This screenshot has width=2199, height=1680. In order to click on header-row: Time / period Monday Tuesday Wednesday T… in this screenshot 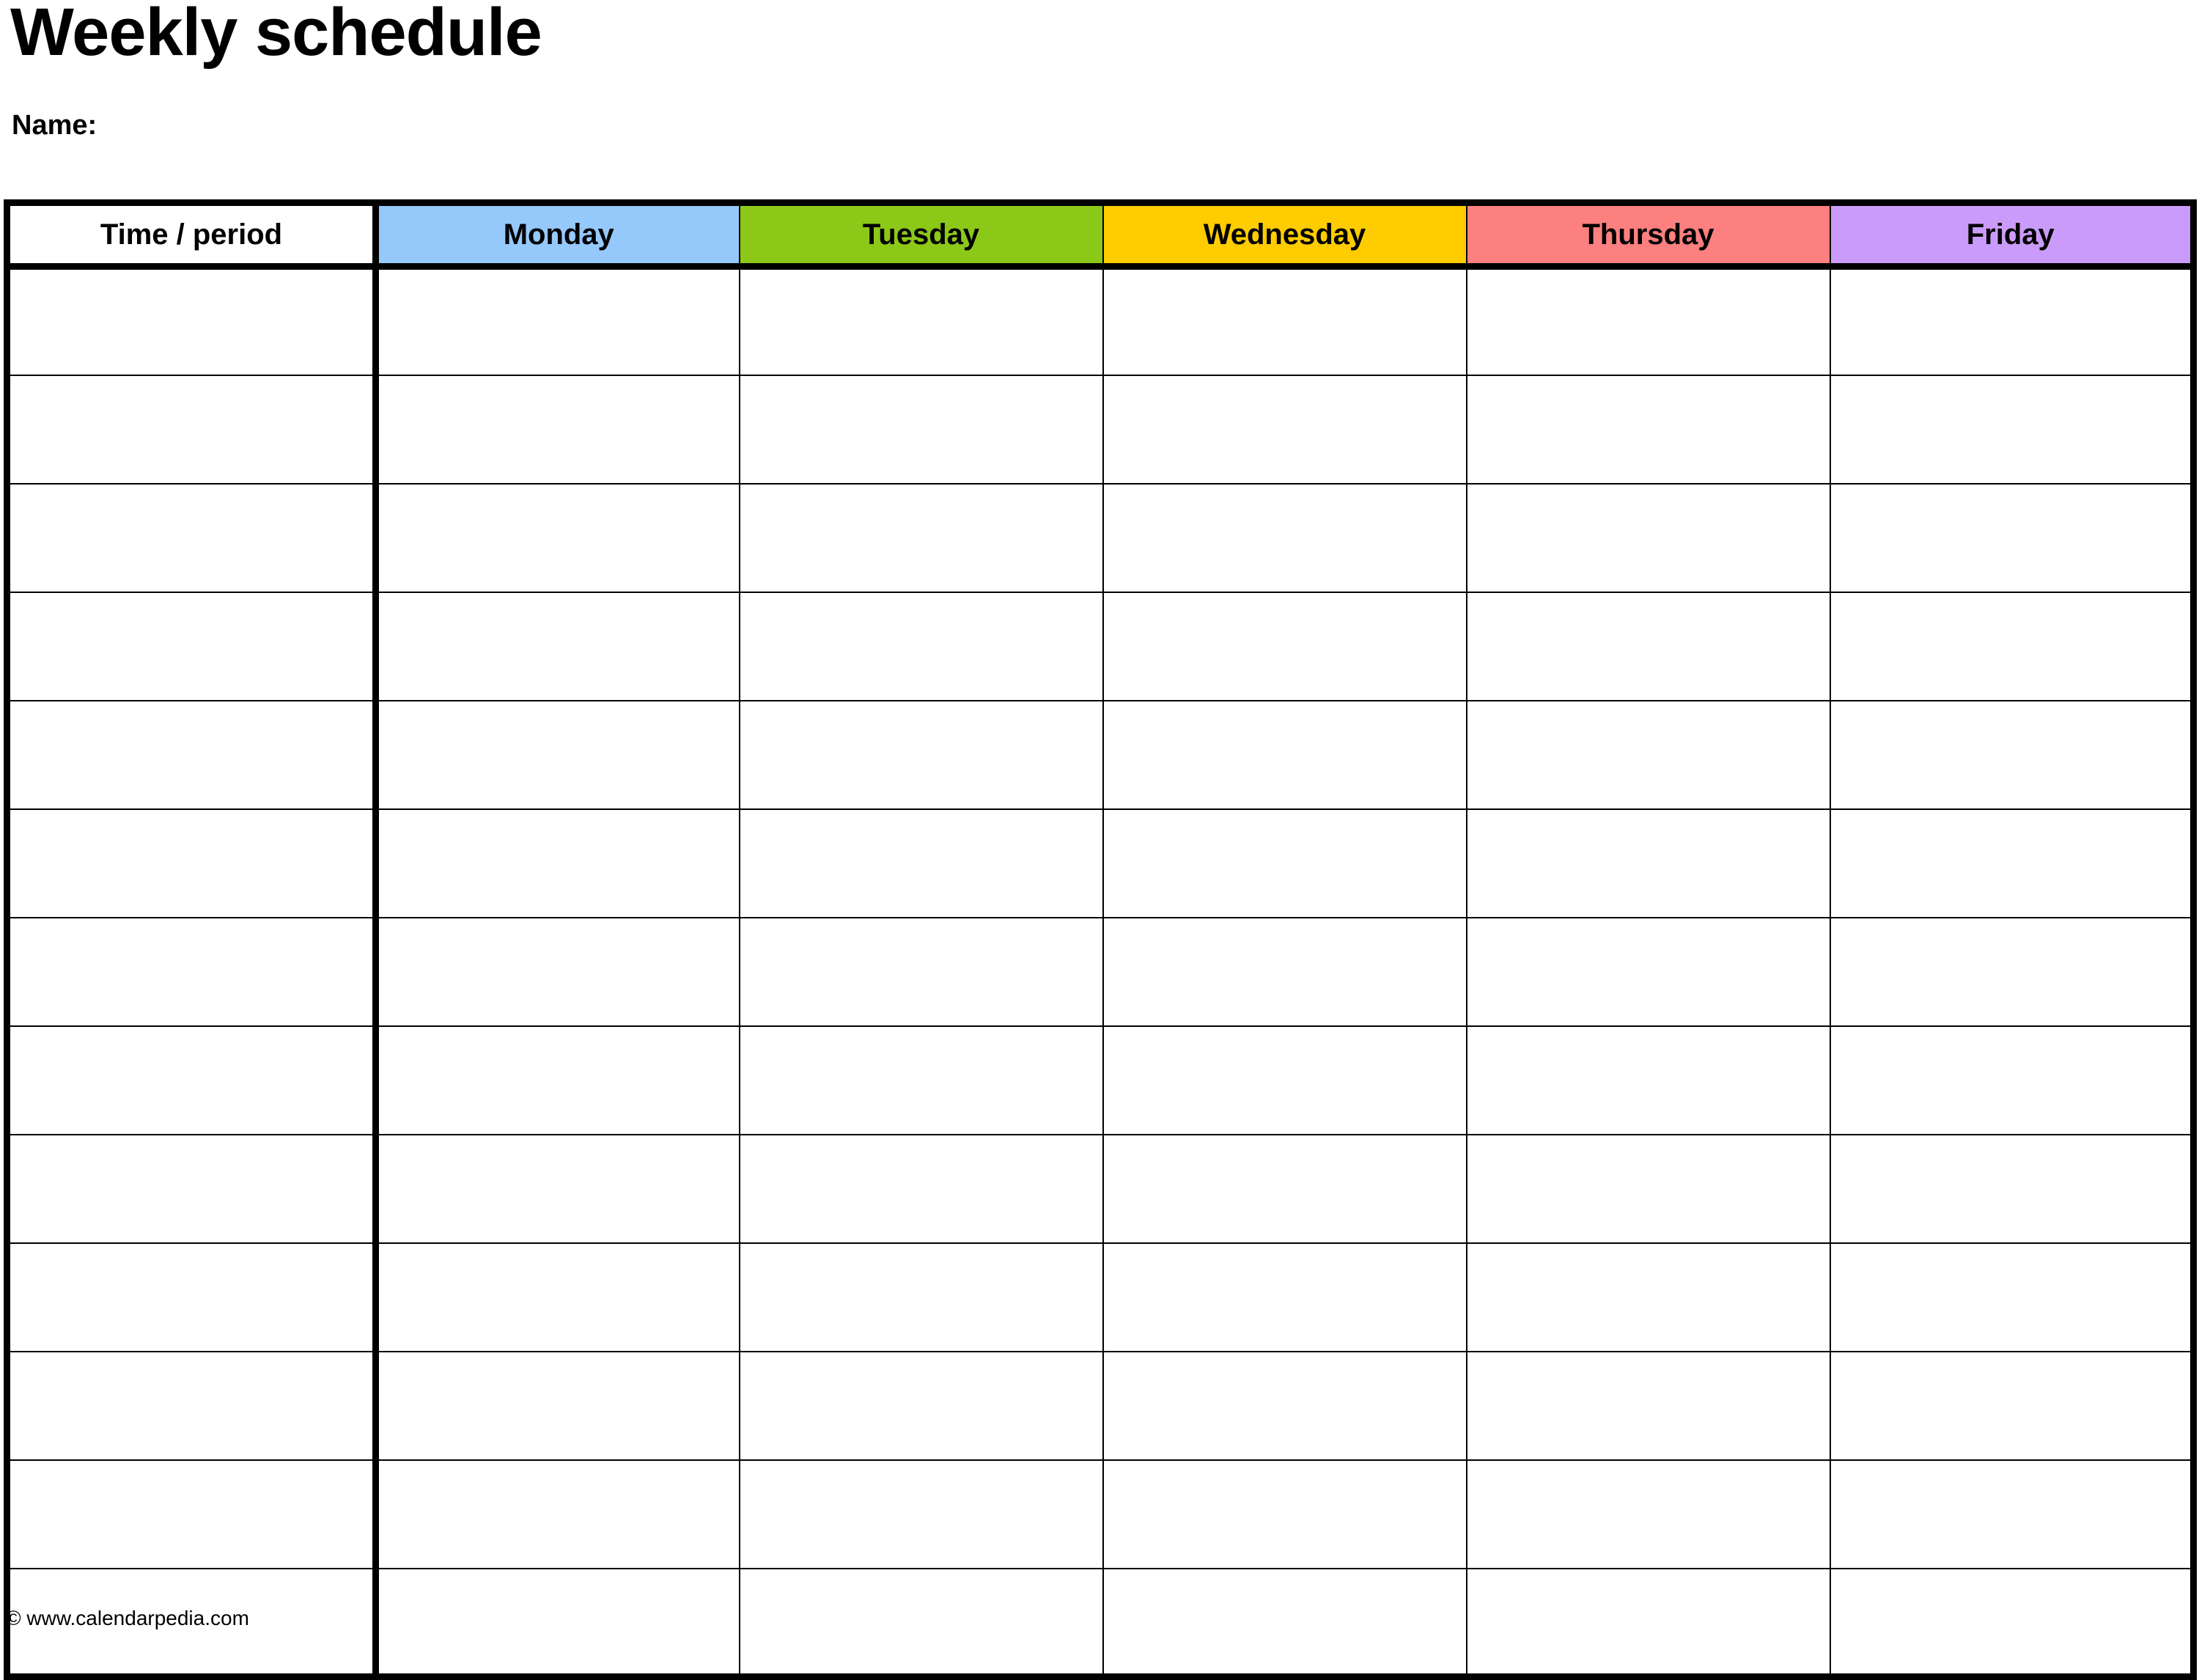, I will do `click(1100, 234)`.